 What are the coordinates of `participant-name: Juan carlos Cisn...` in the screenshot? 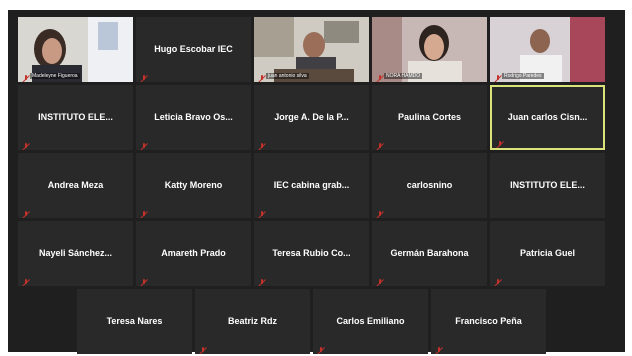 It's located at (547, 116).